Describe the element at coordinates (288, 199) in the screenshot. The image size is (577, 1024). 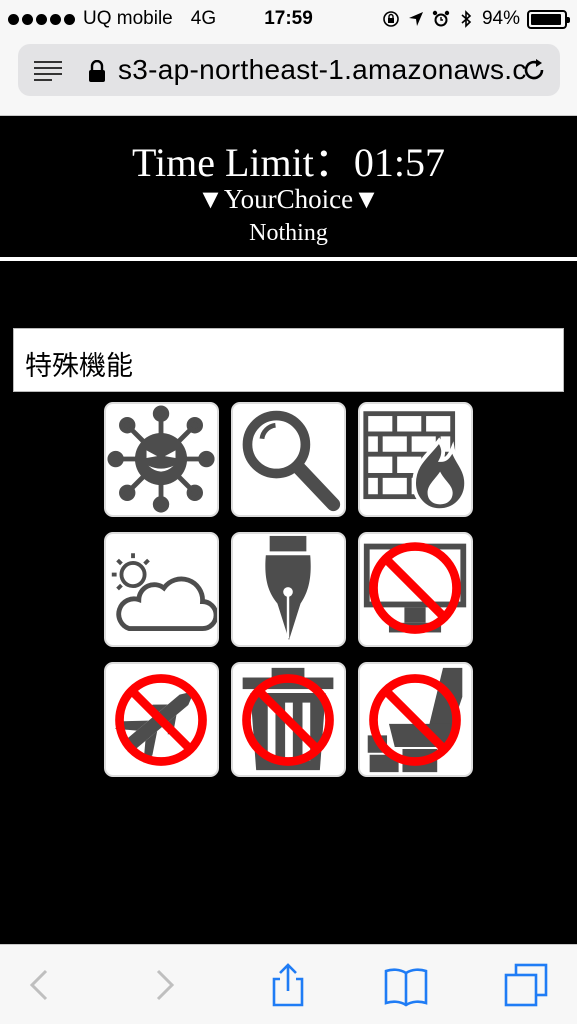
I see `your-choice-label: ▼YourChoice▼` at that location.